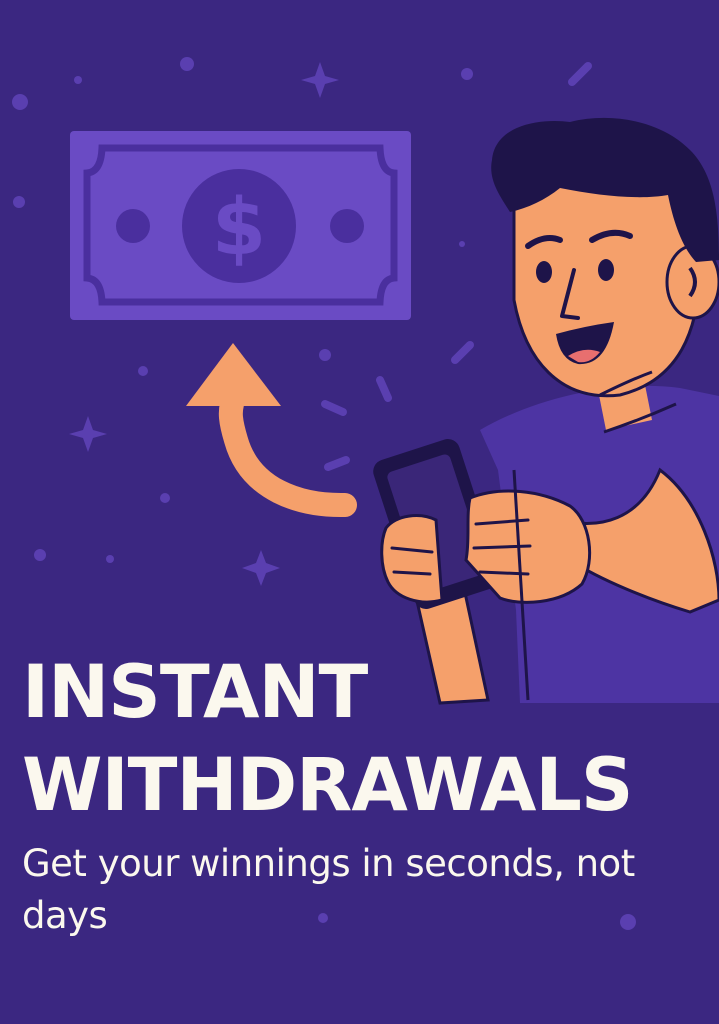 This screenshot has height=1024, width=719. What do you see at coordinates (195, 692) in the screenshot?
I see `headline-line-1: INSTANT` at bounding box center [195, 692].